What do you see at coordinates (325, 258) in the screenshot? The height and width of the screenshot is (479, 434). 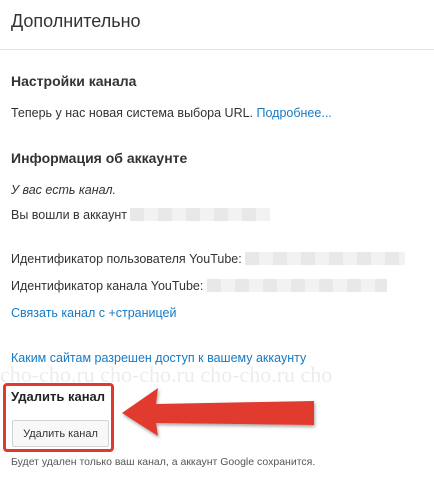 I see `redacted-user-id` at bounding box center [325, 258].